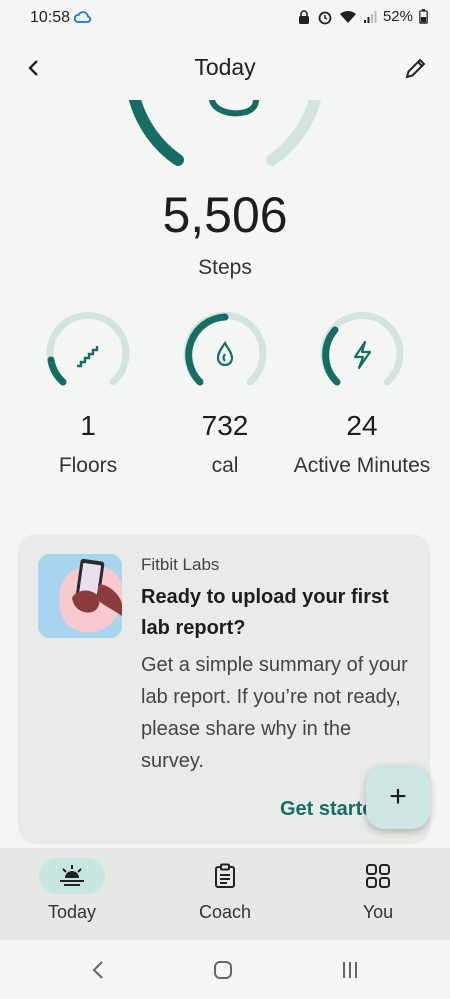 This screenshot has height=999, width=450. I want to click on lab-report-illustration, so click(80, 596).